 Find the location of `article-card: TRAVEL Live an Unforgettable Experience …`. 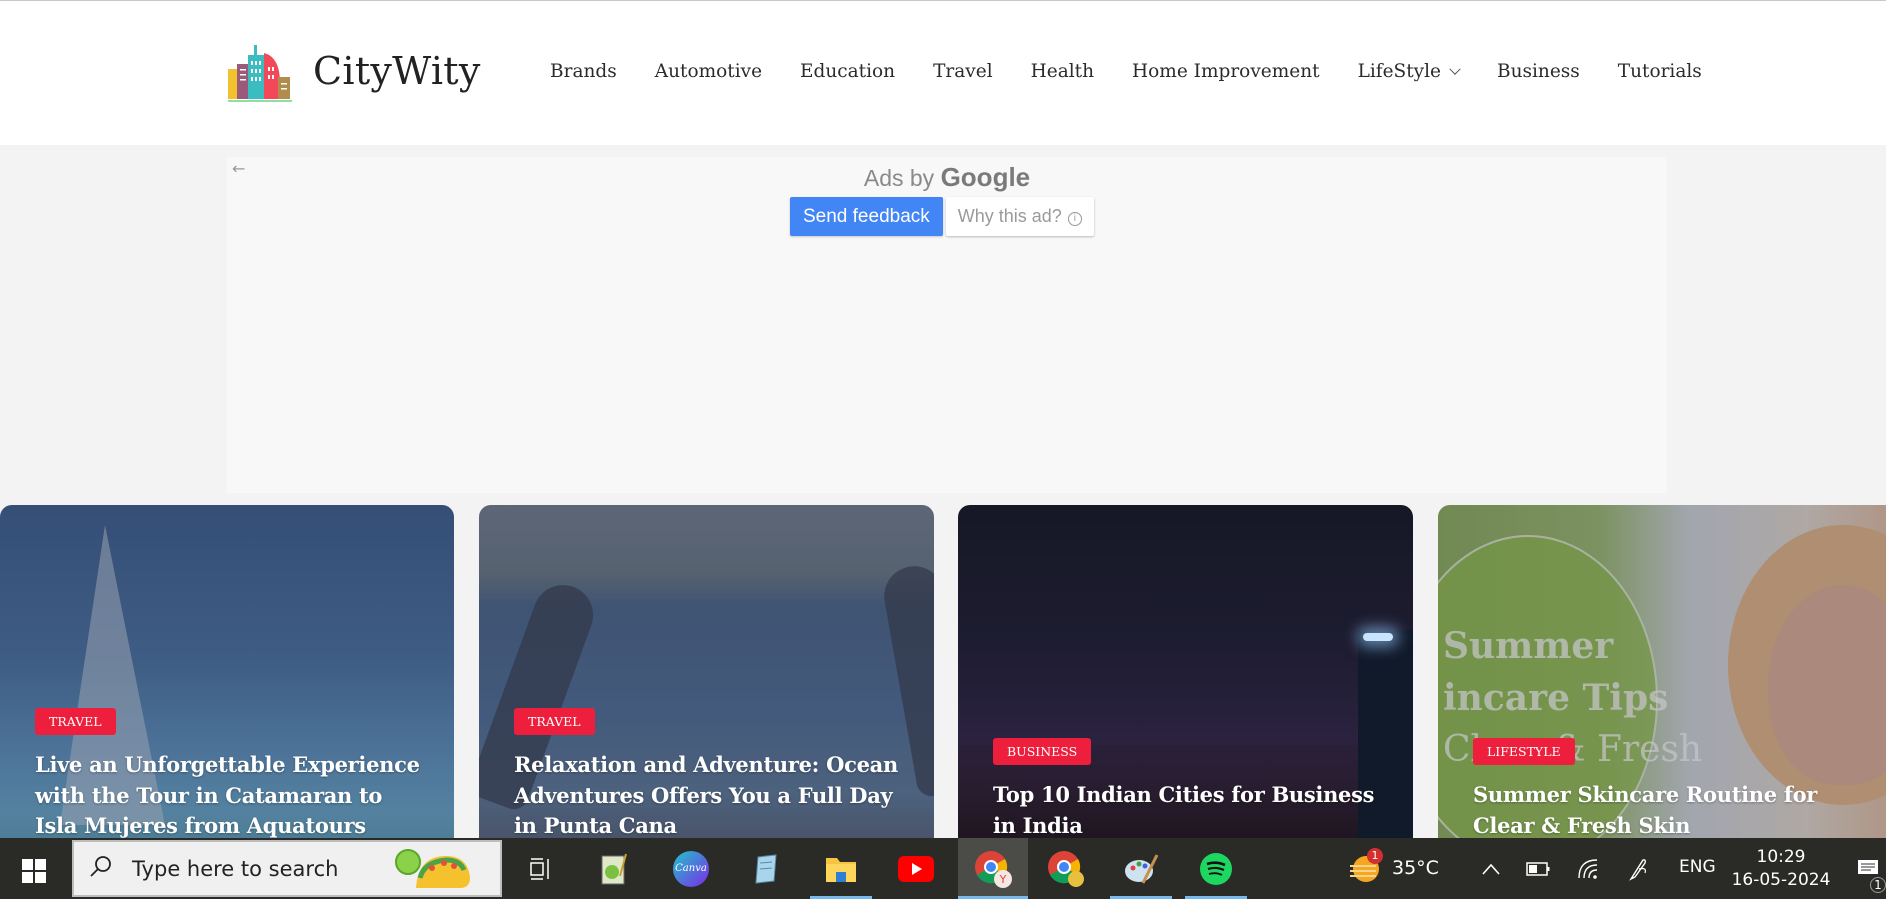

article-card: TRAVEL Live an Unforgettable Experience … is located at coordinates (227, 675).